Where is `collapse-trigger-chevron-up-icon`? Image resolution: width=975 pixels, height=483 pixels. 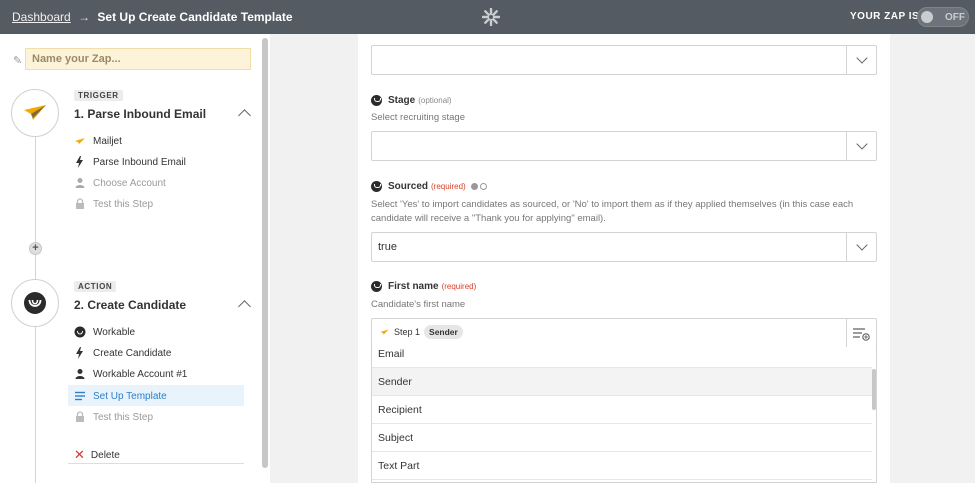 collapse-trigger-chevron-up-icon is located at coordinates (244, 115).